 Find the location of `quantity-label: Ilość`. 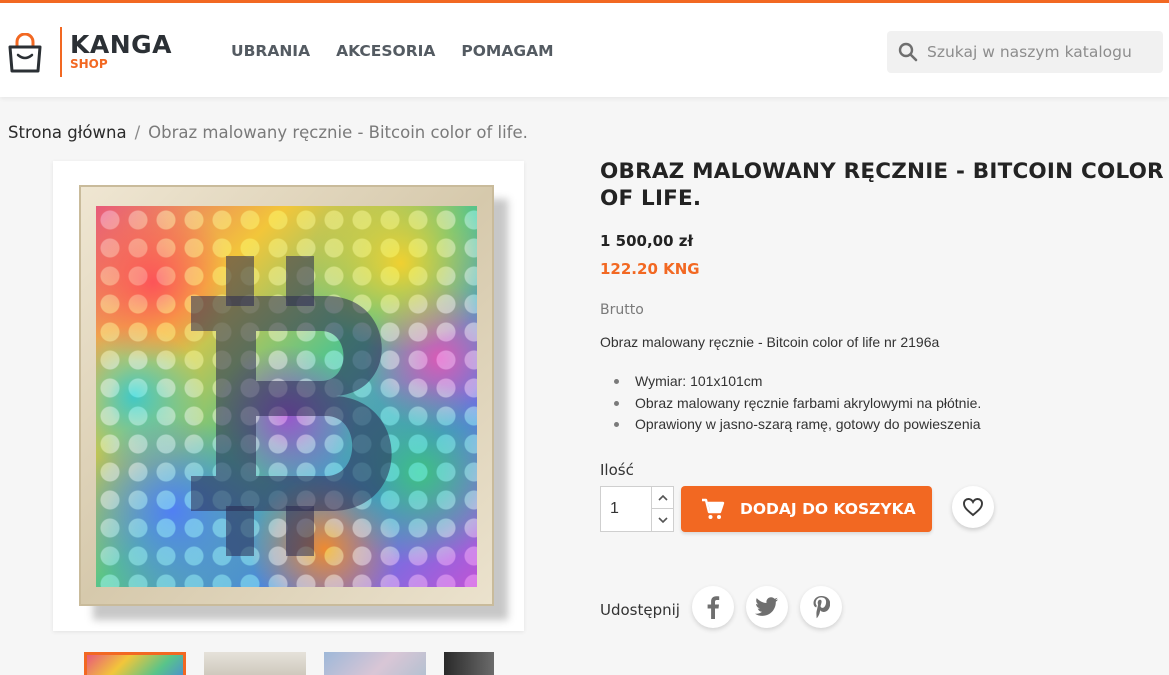

quantity-label: Ilość is located at coordinates (617, 470).